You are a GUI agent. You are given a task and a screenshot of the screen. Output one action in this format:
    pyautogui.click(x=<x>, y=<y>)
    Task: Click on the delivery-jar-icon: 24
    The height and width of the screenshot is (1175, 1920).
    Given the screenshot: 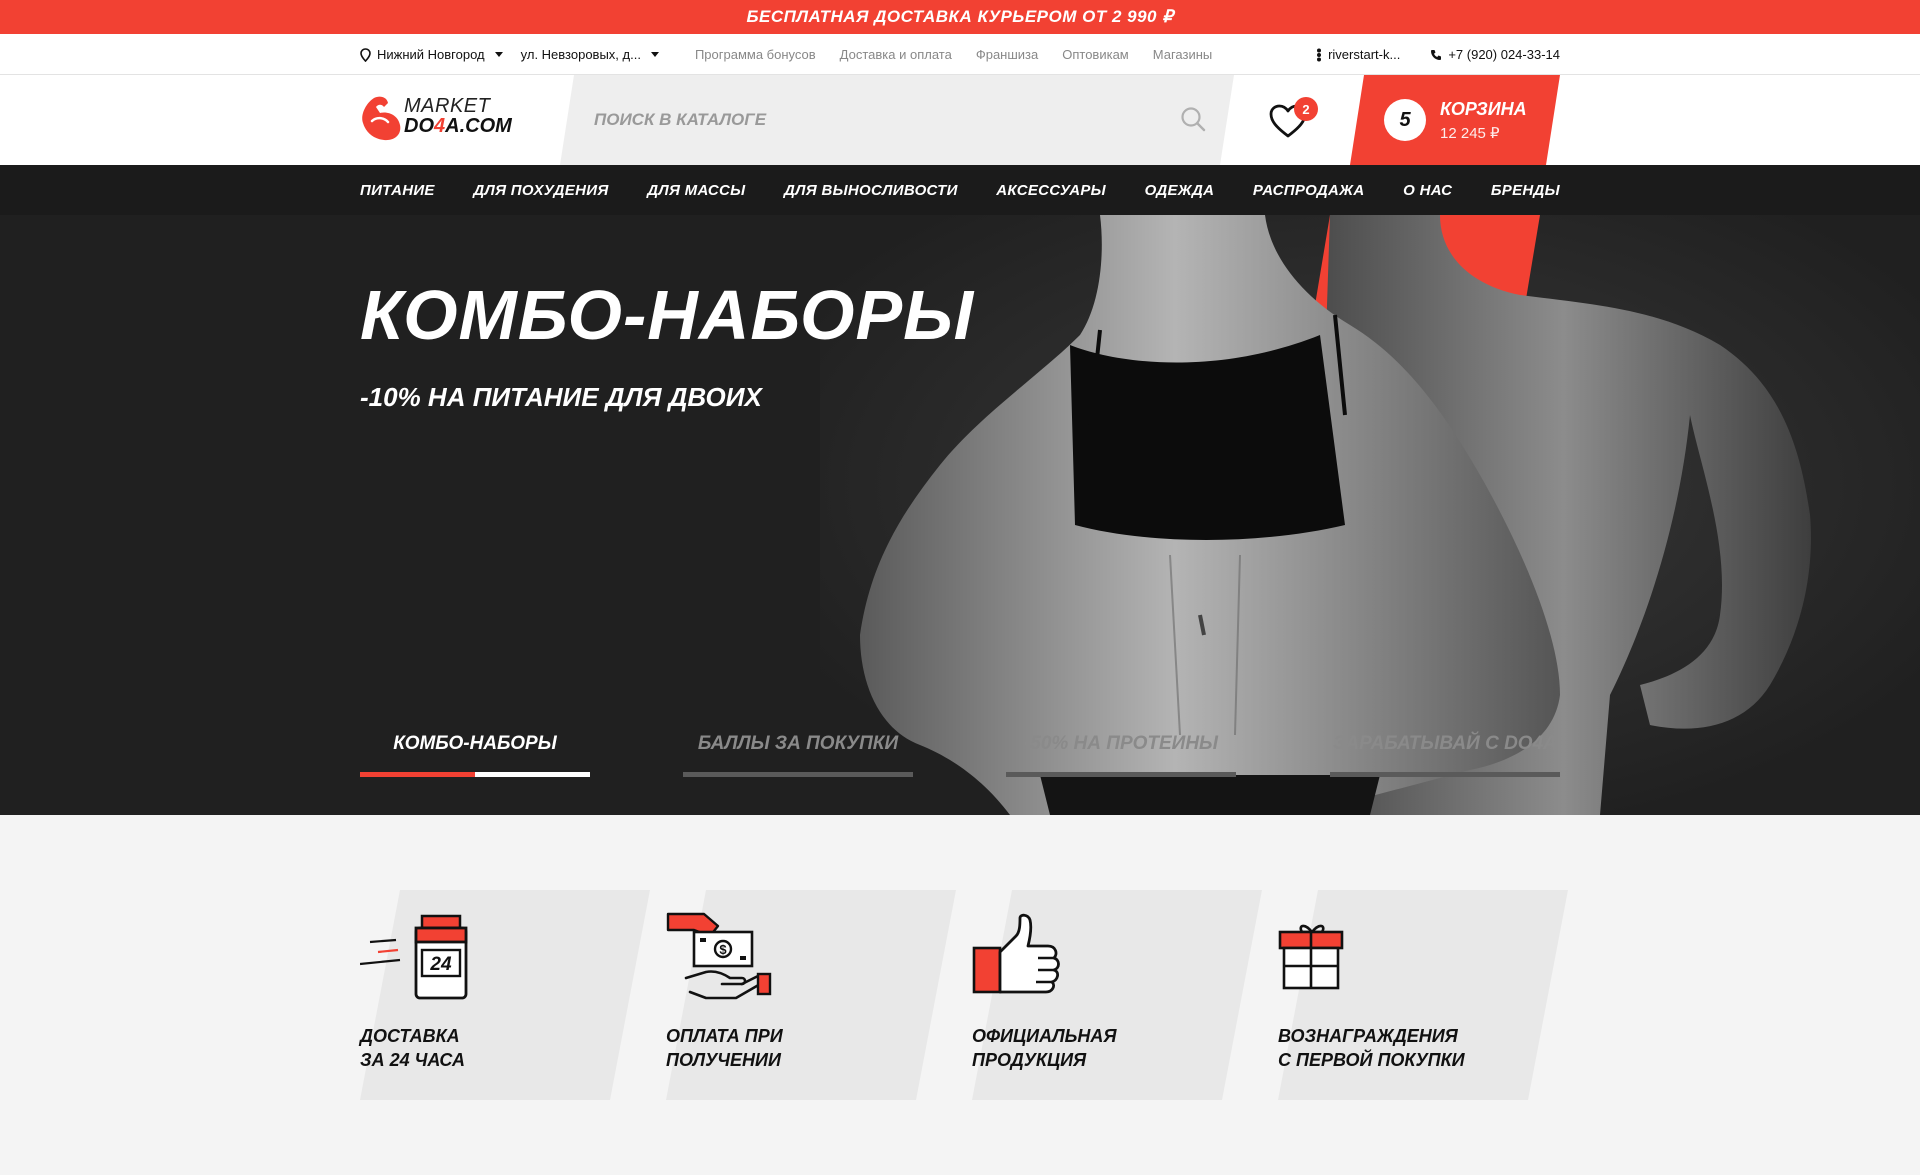 What is the action you would take?
    pyautogui.click(x=414, y=957)
    